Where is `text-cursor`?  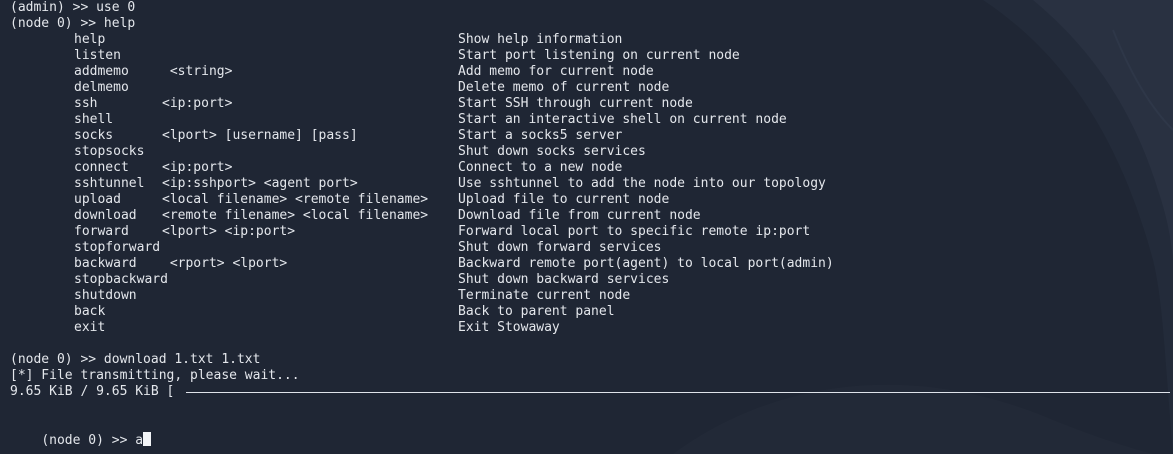 text-cursor is located at coordinates (147, 439).